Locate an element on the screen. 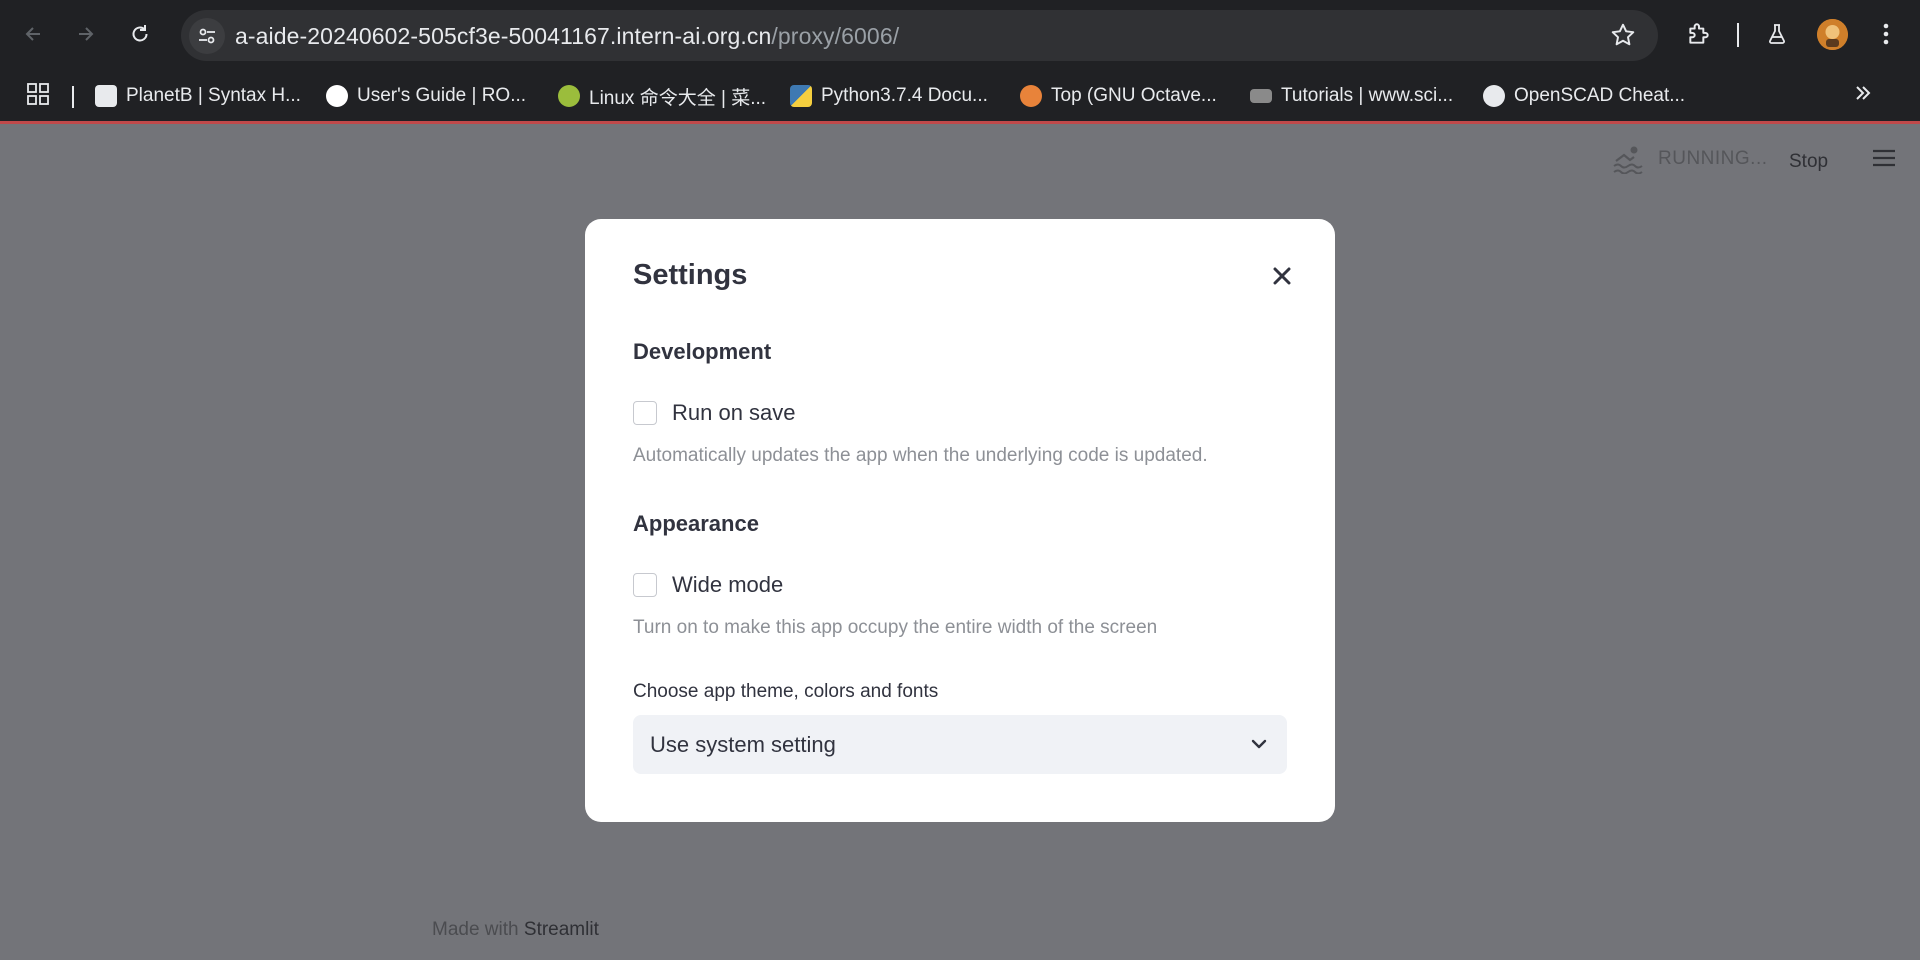 This screenshot has width=1920, height=960. reload-icon is located at coordinates (140, 33).